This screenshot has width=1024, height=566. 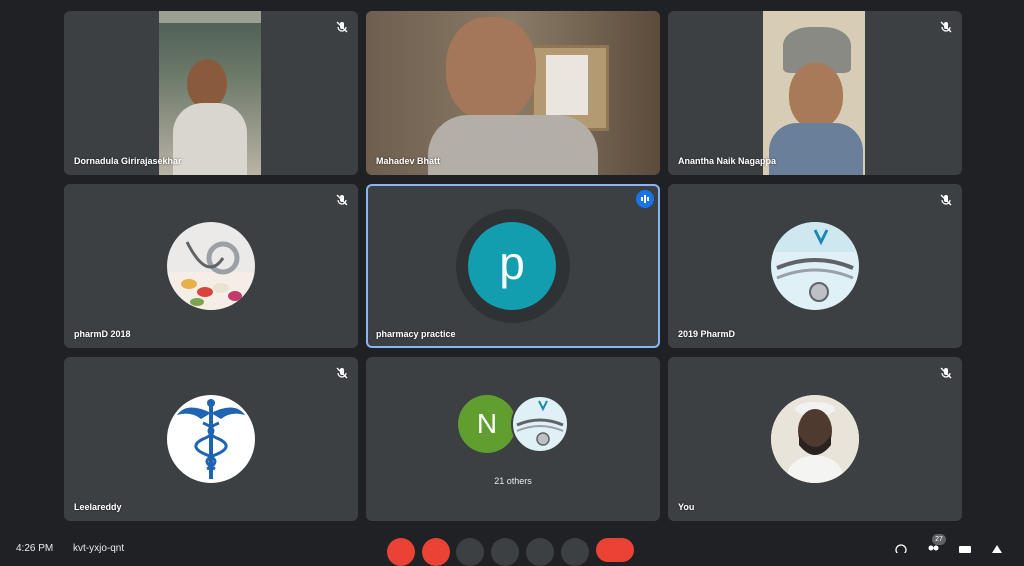 I want to click on present-button, so click(x=540, y=552).